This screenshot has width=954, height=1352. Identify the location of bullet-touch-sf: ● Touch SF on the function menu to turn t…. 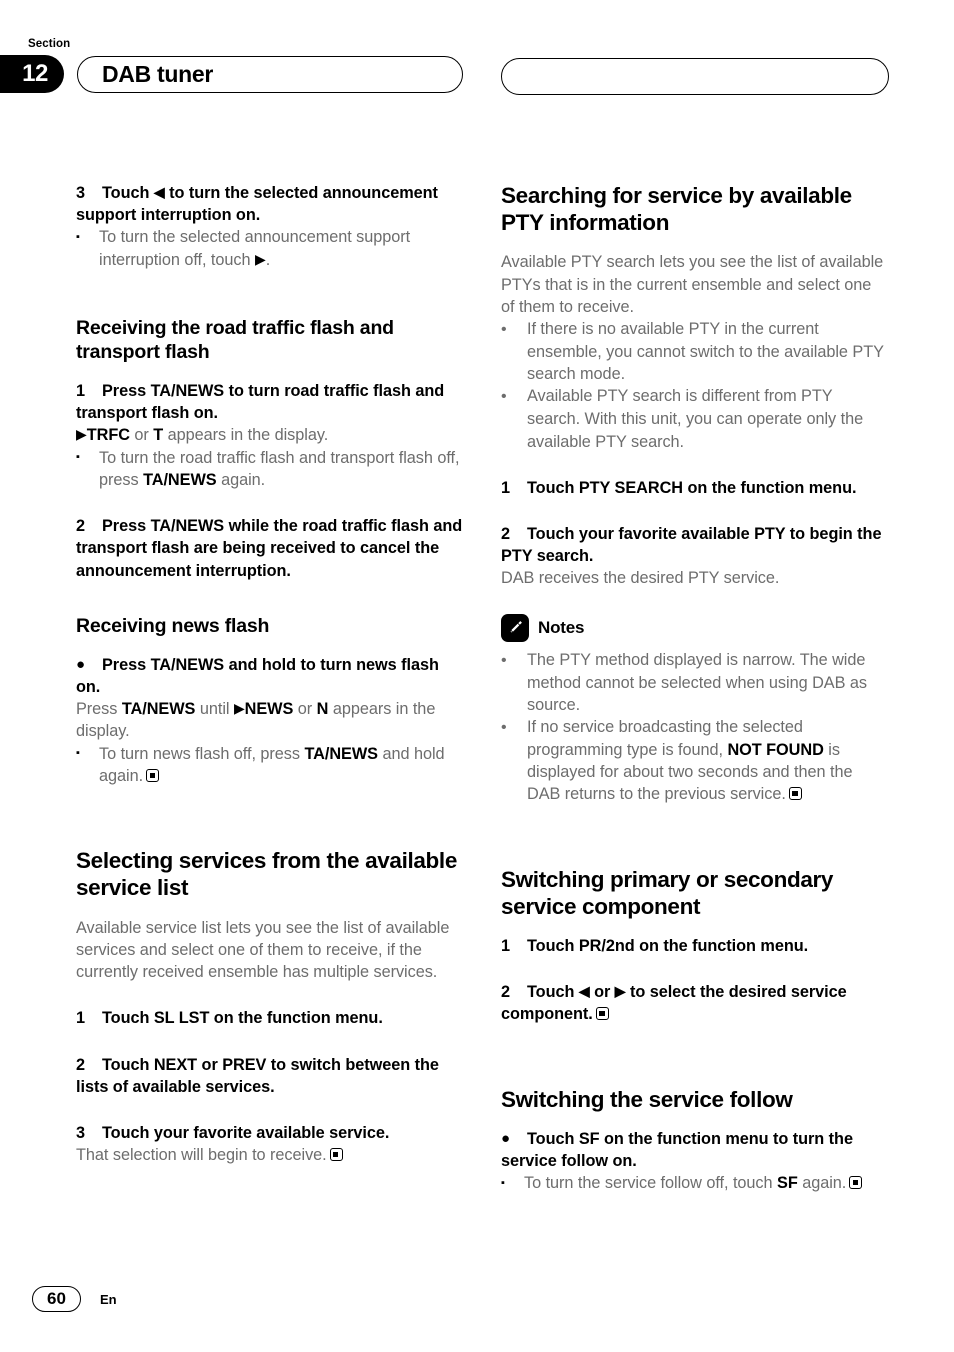
(677, 1150).